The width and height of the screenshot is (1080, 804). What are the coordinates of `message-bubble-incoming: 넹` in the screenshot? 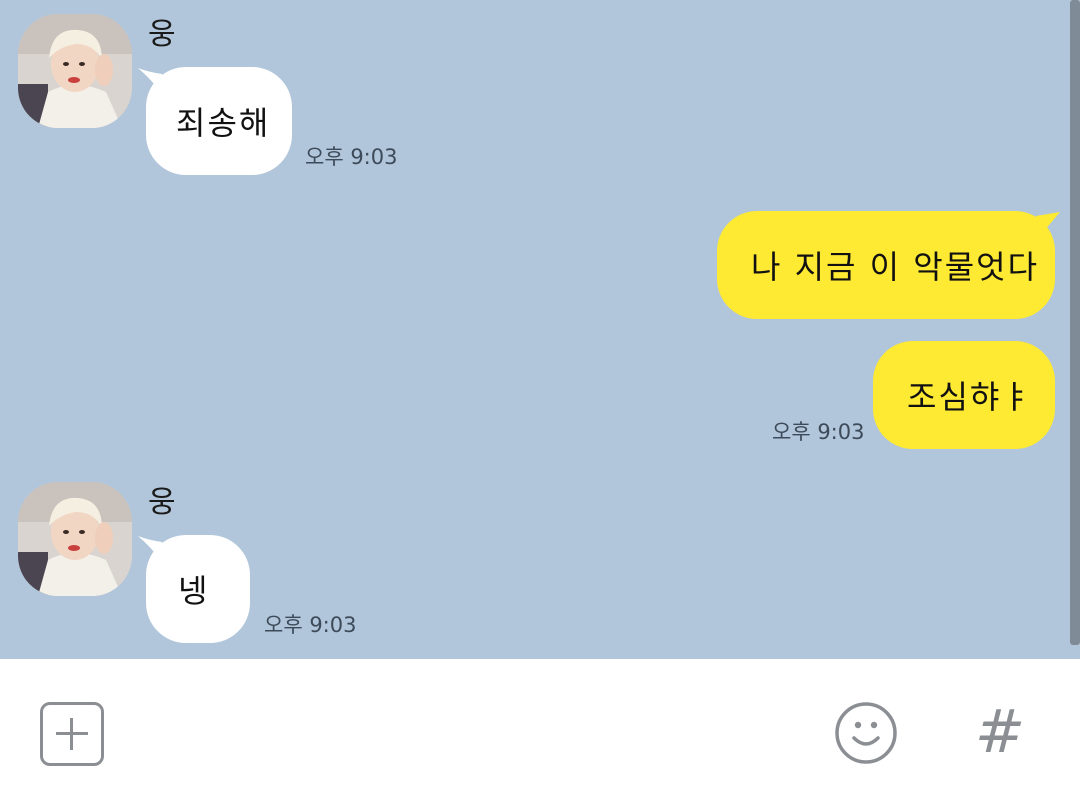 It's located at (198, 589).